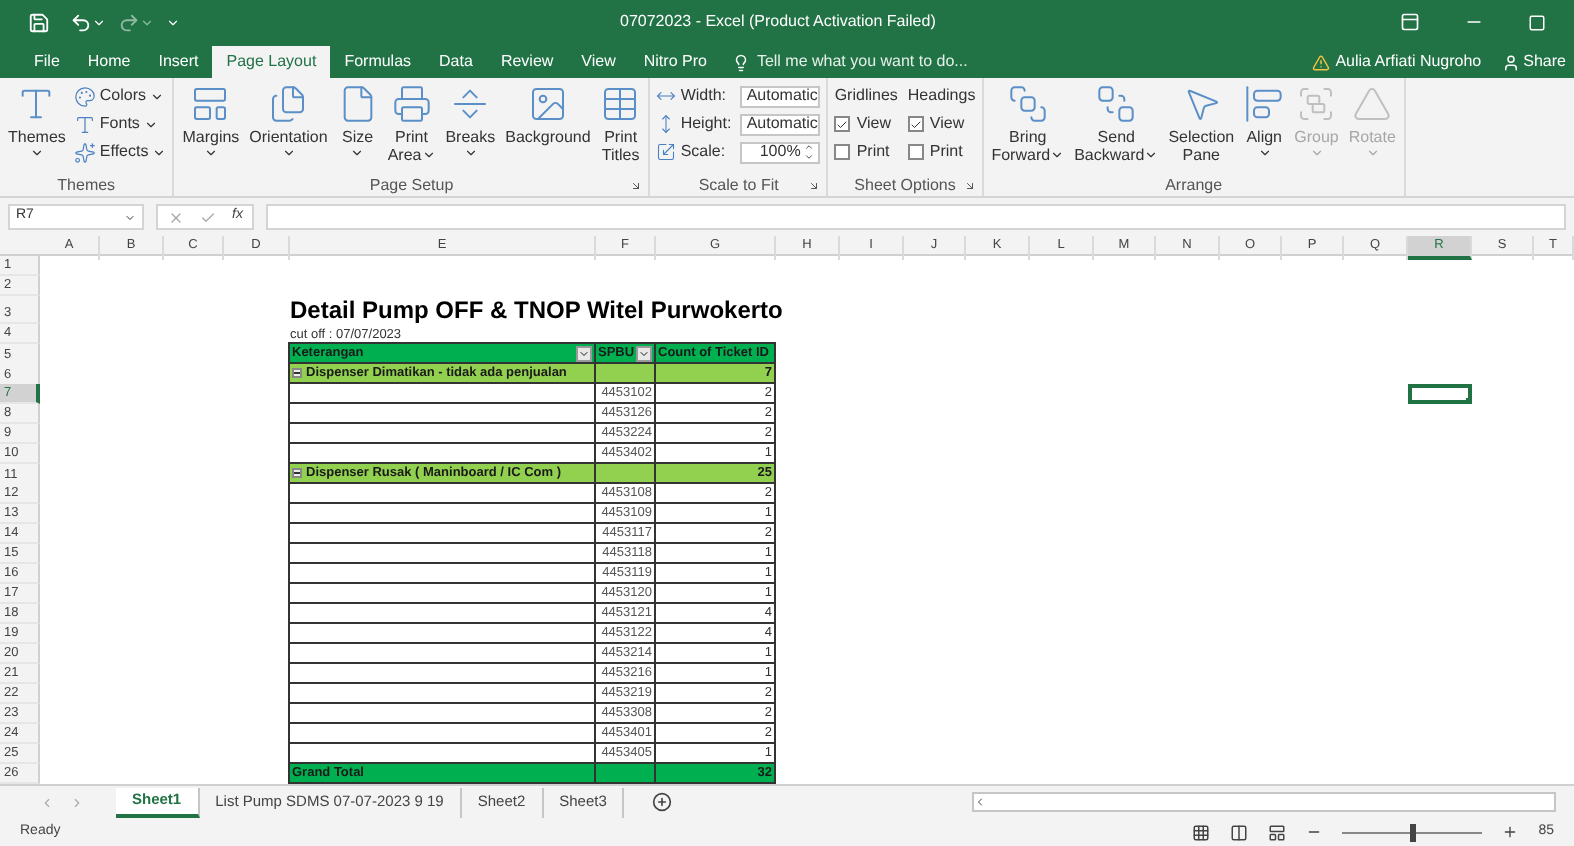 The image size is (1574, 846). I want to click on ribbon-options-icon, so click(1410, 22).